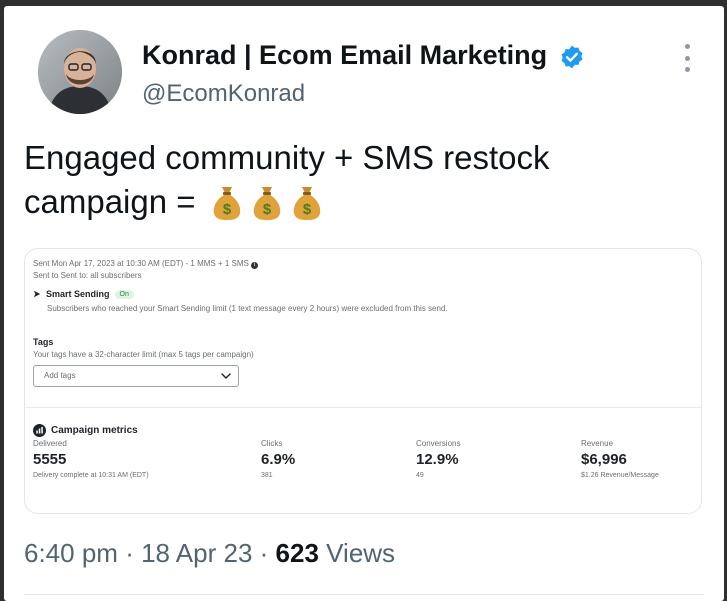 This screenshot has width=727, height=601. What do you see at coordinates (604, 459) in the screenshot?
I see `metric-value: $6,996` at bounding box center [604, 459].